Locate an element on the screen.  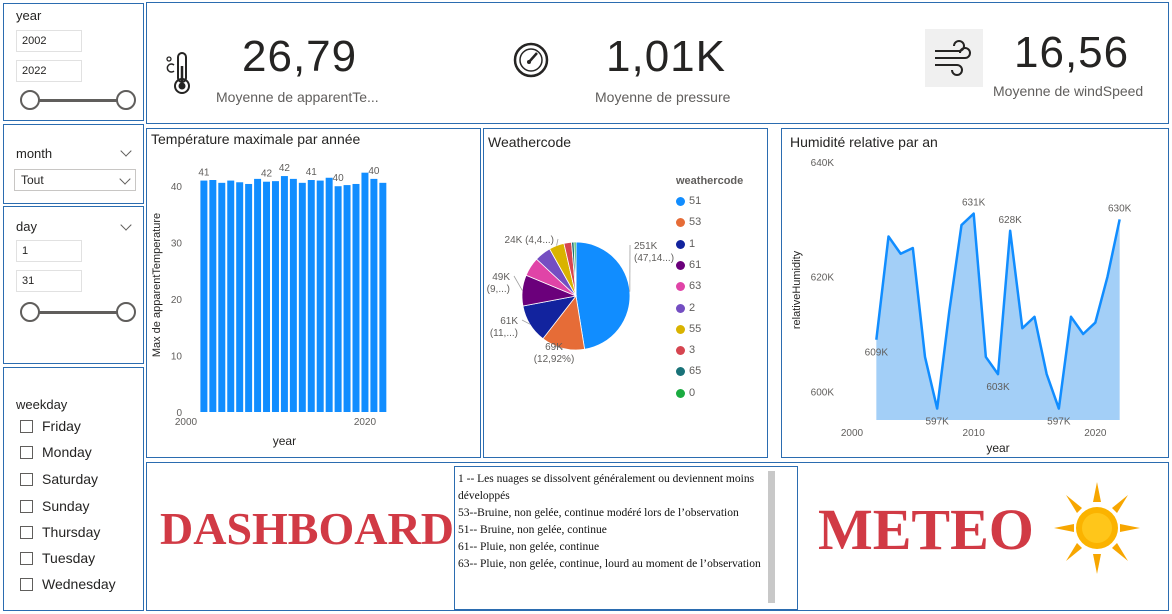
slice-label: (9,...) is located at coordinates (498, 289).